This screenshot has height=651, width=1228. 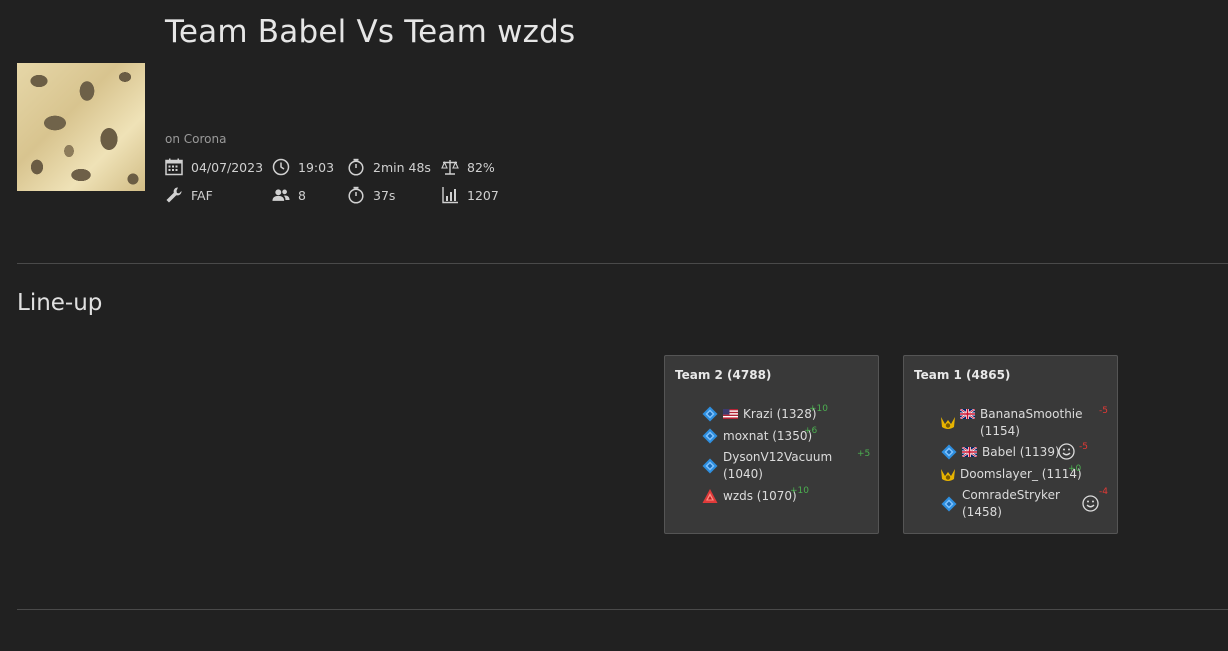 What do you see at coordinates (1021, 452) in the screenshot?
I see `player-name: Babel (1139)` at bounding box center [1021, 452].